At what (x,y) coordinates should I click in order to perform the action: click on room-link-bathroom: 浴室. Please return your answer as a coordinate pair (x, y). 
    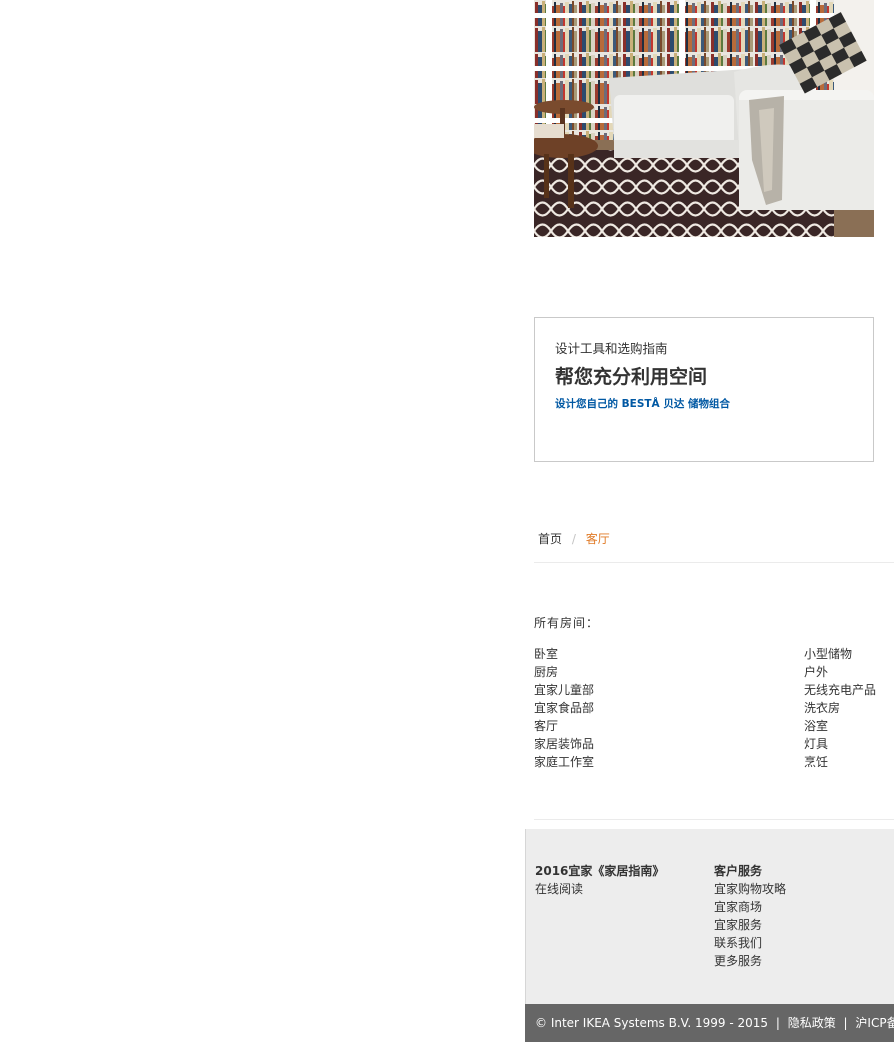
    Looking at the image, I should click on (816, 726).